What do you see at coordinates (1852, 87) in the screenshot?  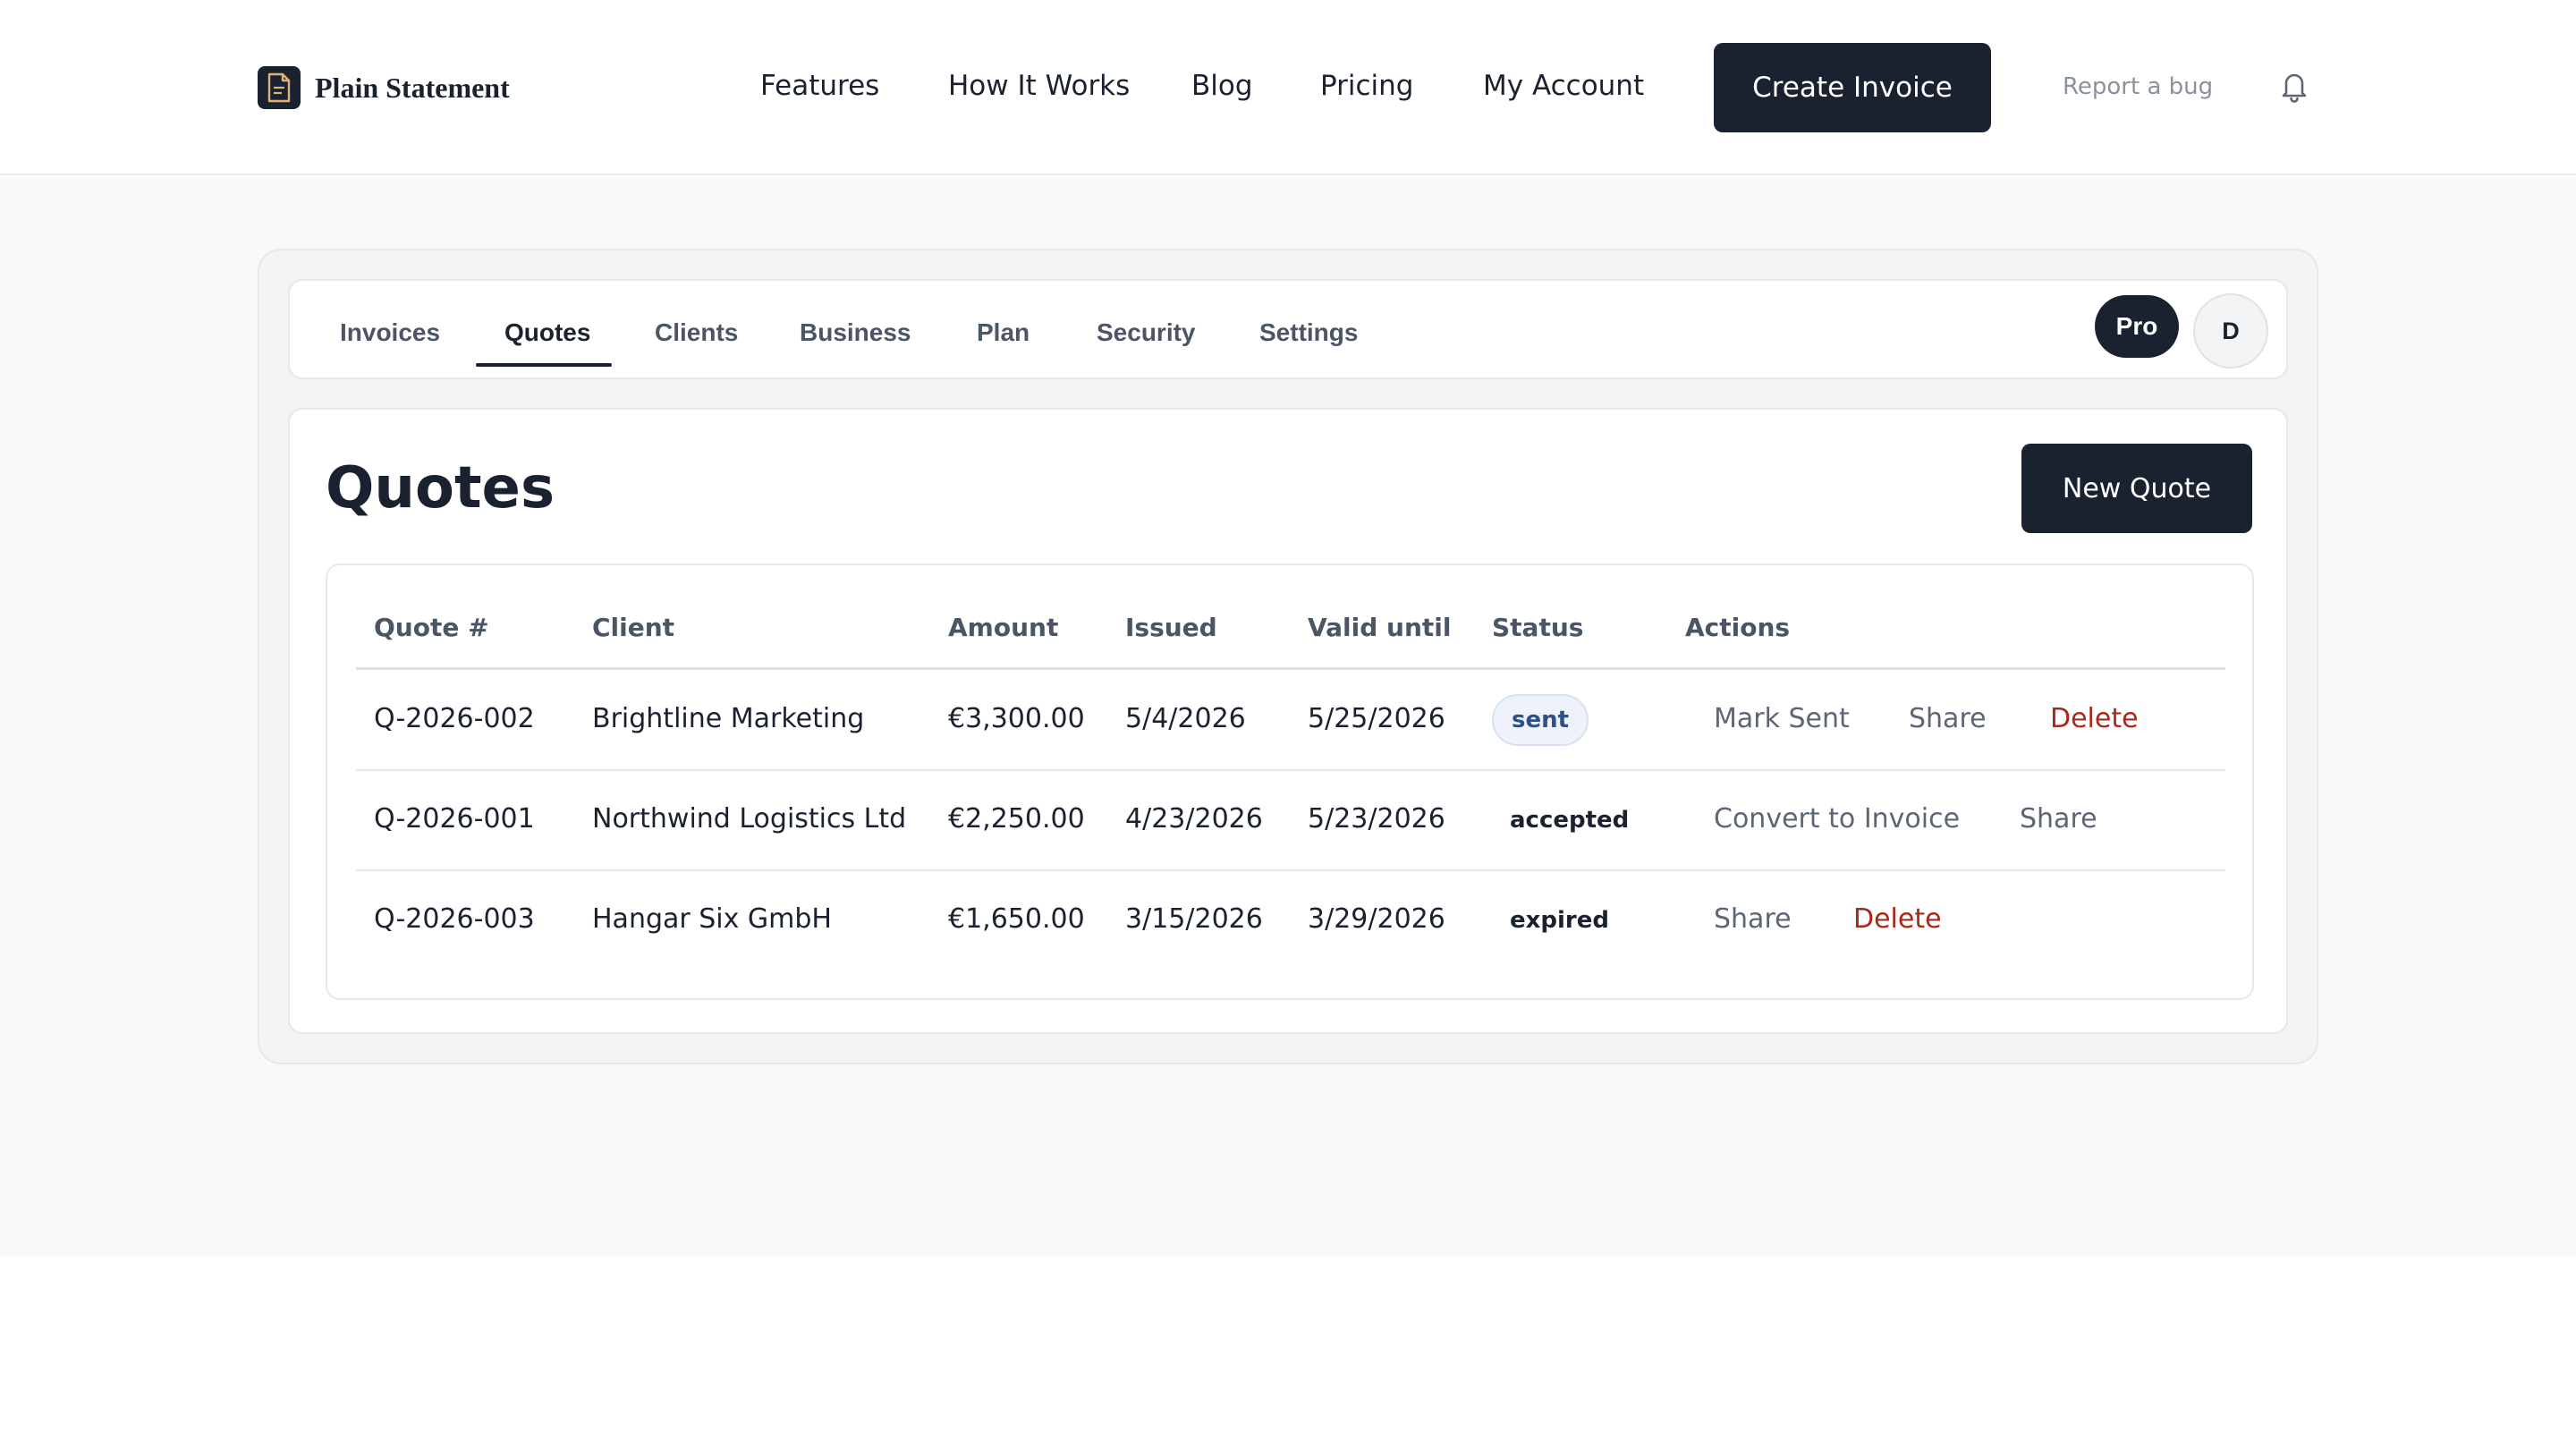 I see `create-invoice-button: Create Invoice` at bounding box center [1852, 87].